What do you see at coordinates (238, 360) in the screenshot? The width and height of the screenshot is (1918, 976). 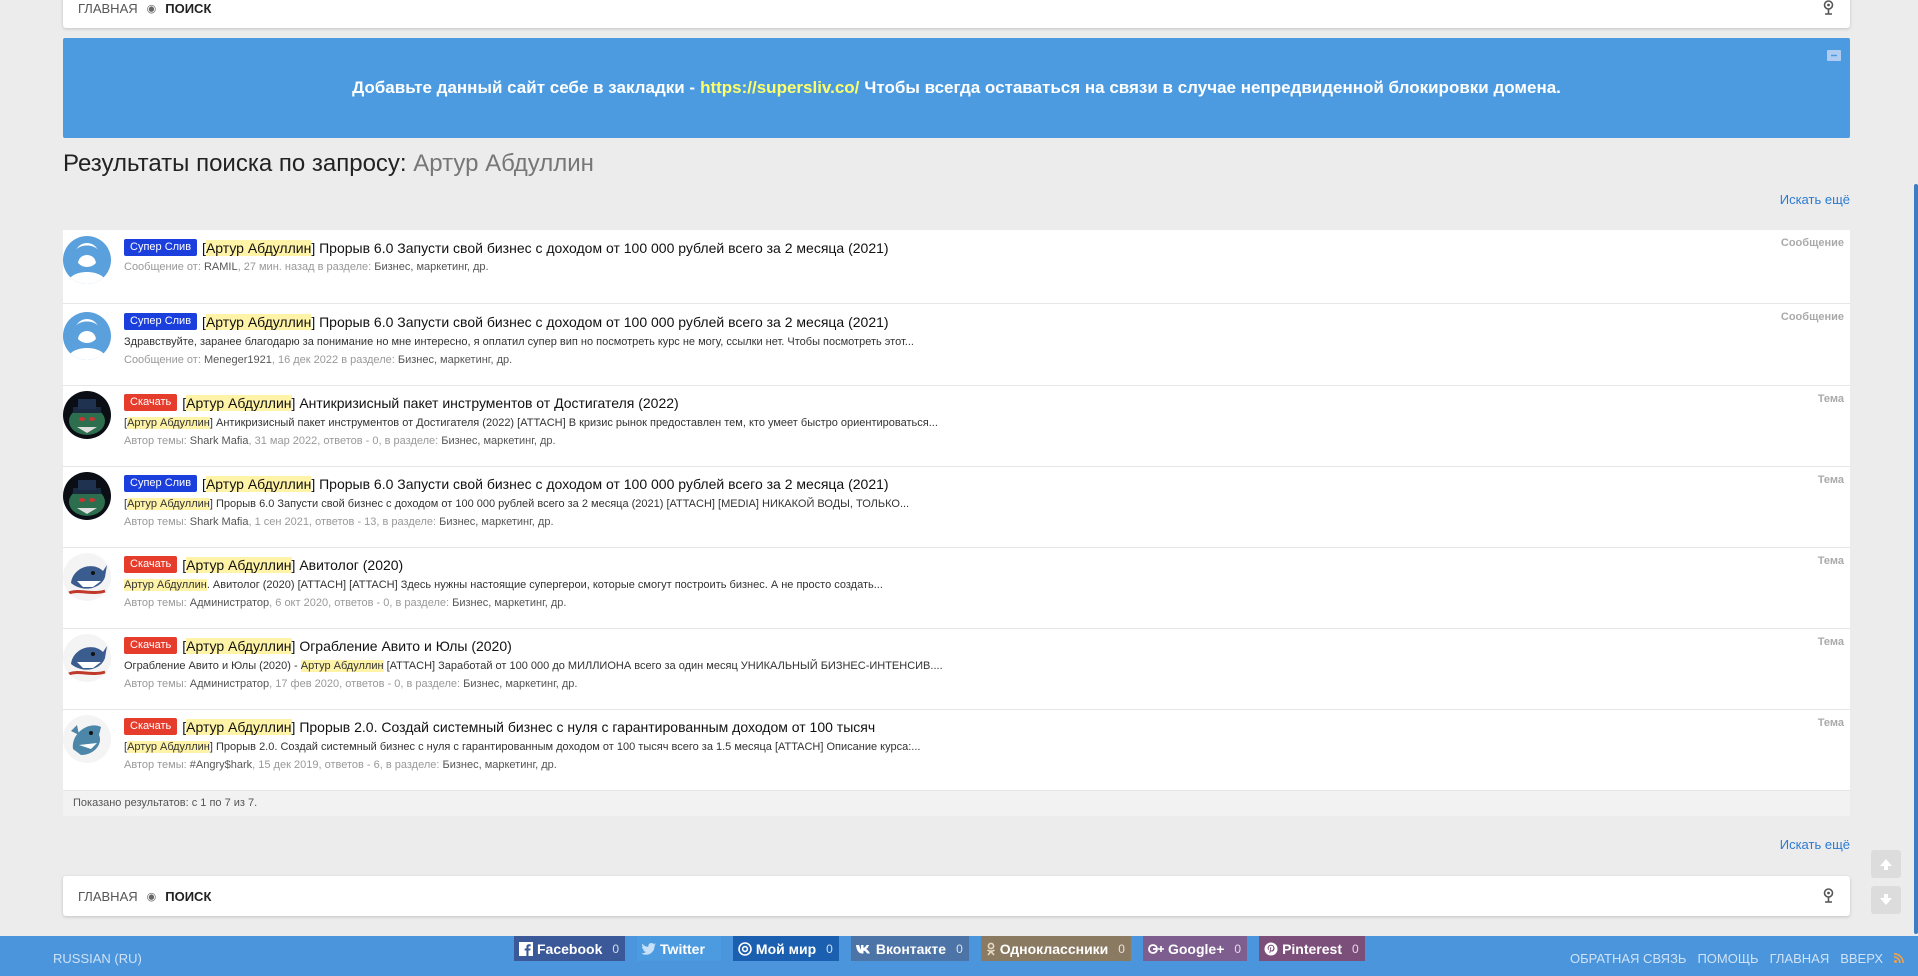 I see `author-link: Meneger1921` at bounding box center [238, 360].